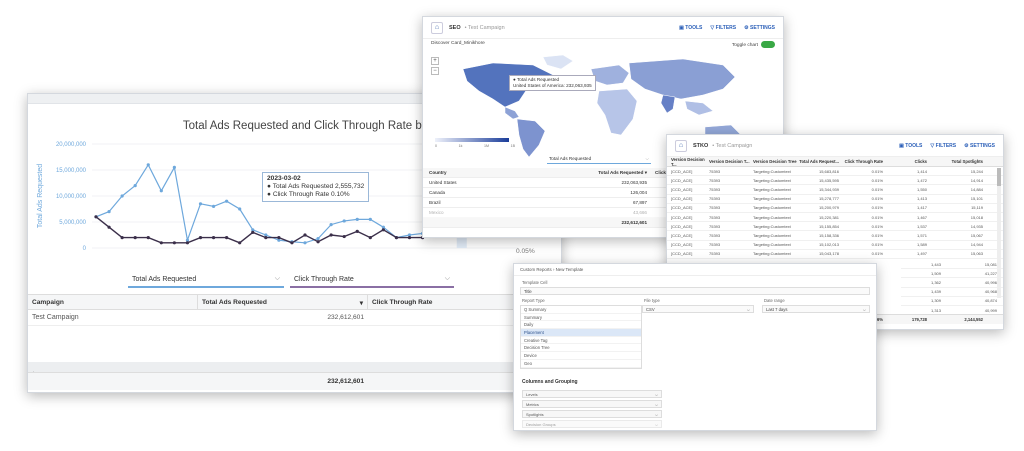 This screenshot has width=1024, height=451. I want to click on col-campaign: Campaign, so click(113, 302).